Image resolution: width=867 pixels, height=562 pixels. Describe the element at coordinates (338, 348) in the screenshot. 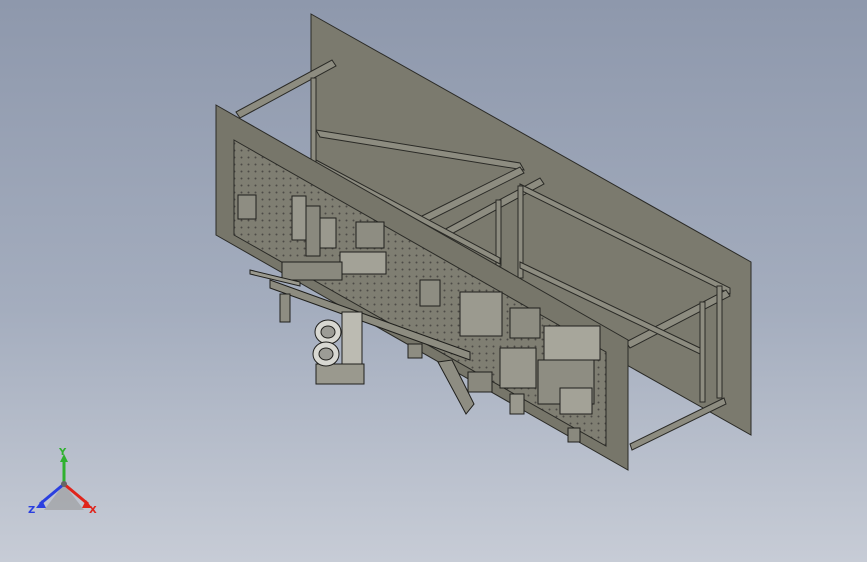

I see `spool-unit` at that location.